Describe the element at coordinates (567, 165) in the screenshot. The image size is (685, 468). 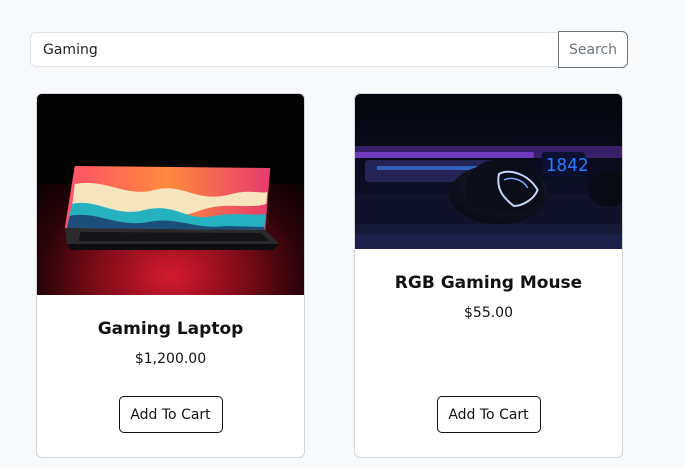
I see `svg-text: 1842` at that location.